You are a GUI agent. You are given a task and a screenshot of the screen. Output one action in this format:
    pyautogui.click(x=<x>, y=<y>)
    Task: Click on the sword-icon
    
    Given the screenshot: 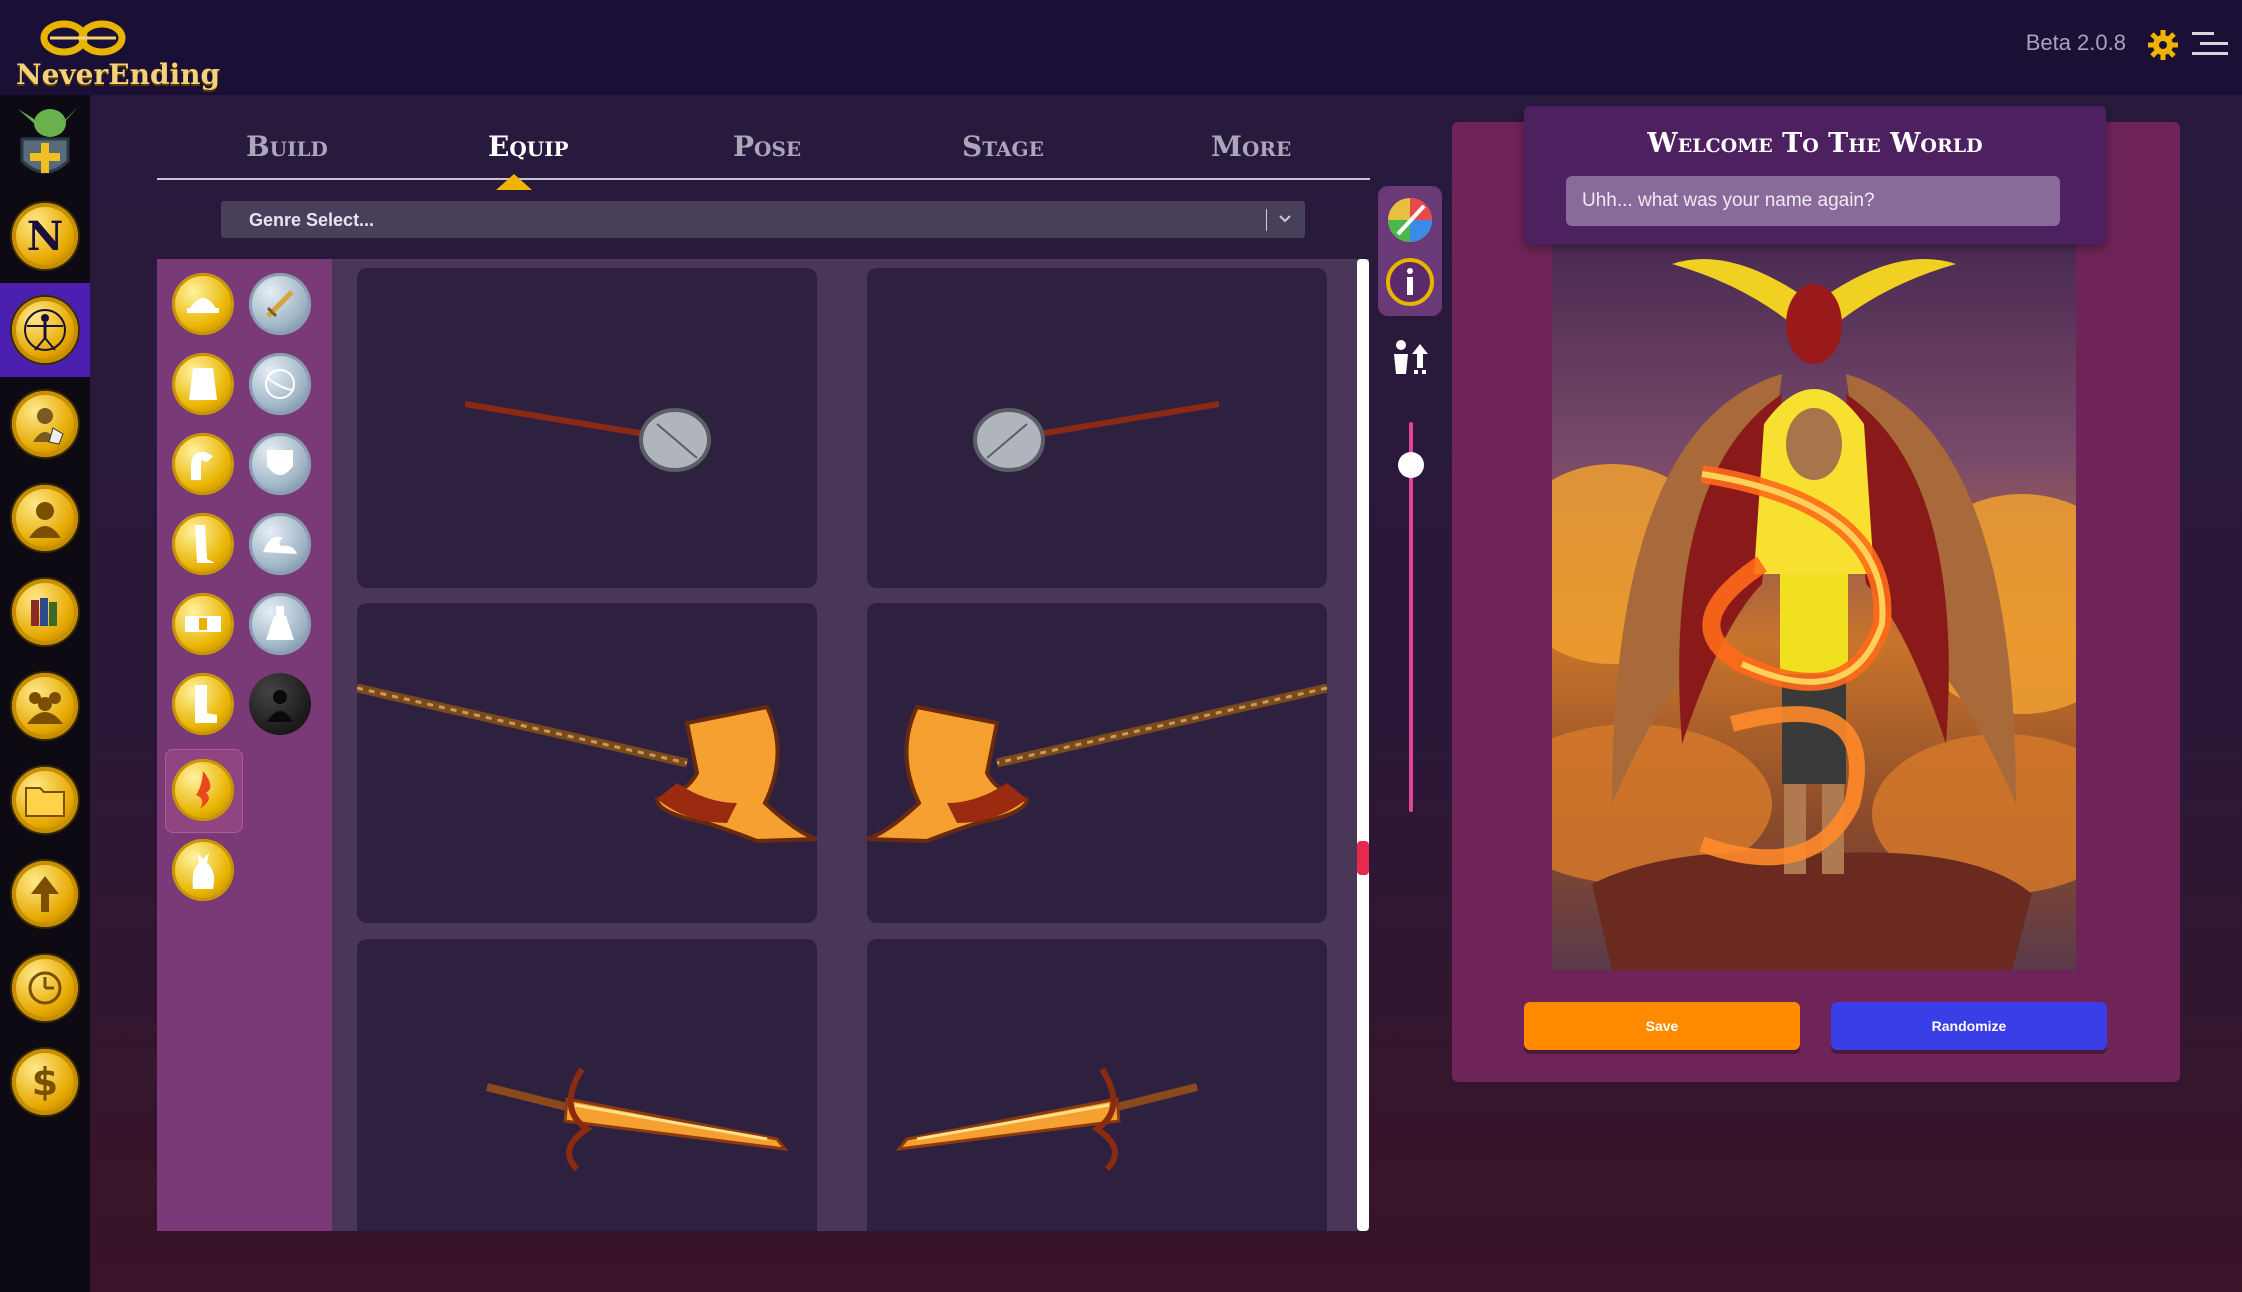 What is the action you would take?
    pyautogui.click(x=280, y=304)
    